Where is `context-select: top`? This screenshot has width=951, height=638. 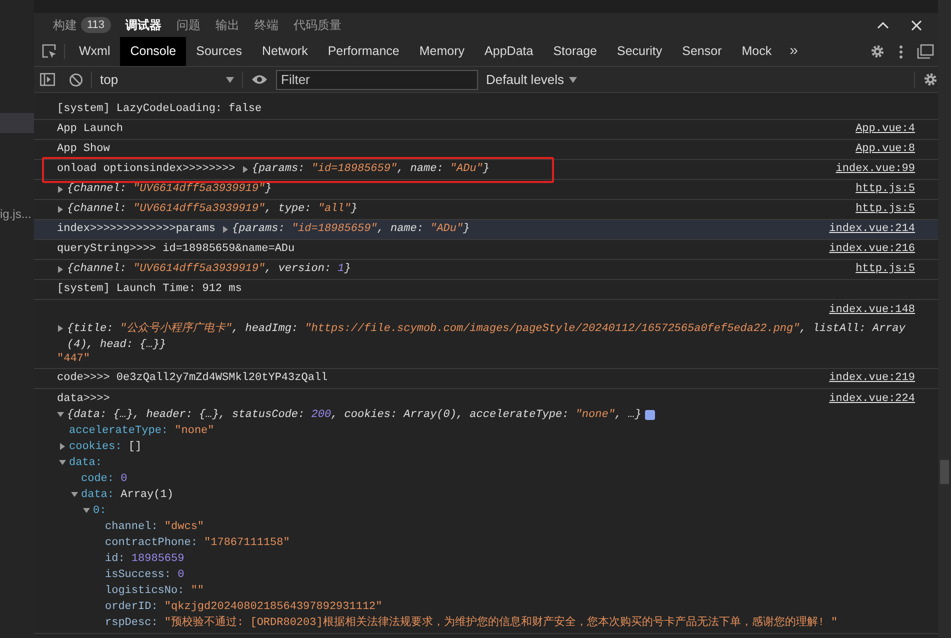
context-select: top is located at coordinates (167, 80).